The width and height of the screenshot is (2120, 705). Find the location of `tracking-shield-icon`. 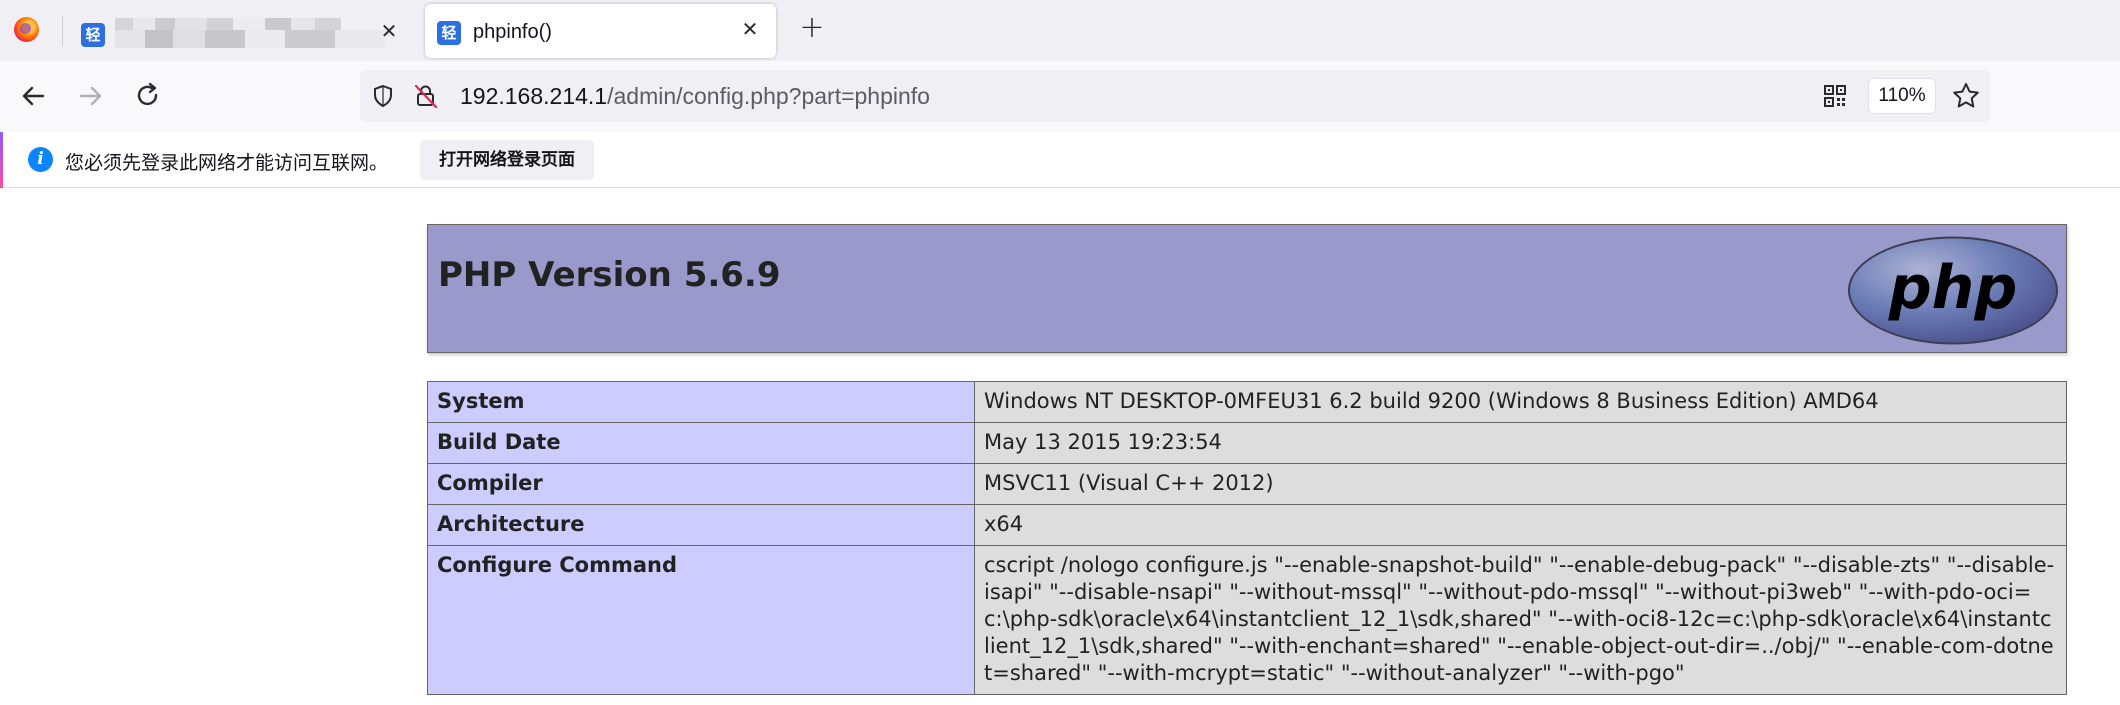

tracking-shield-icon is located at coordinates (383, 96).